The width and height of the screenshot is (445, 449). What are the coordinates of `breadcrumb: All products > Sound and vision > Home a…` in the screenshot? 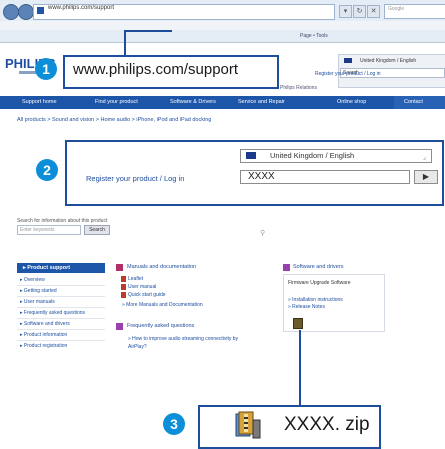 It's located at (114, 120).